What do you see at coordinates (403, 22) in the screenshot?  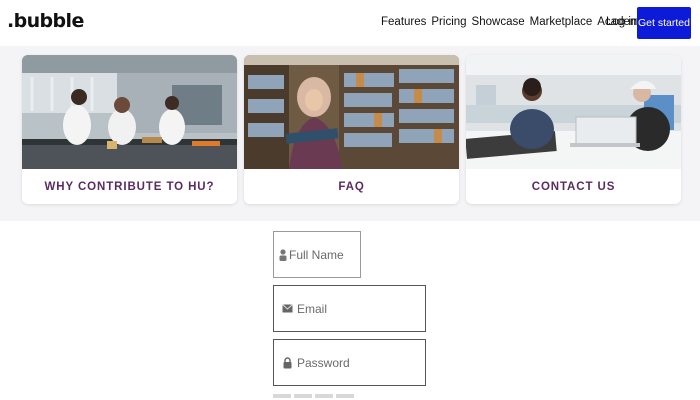 I see `nav-features: Features` at bounding box center [403, 22].